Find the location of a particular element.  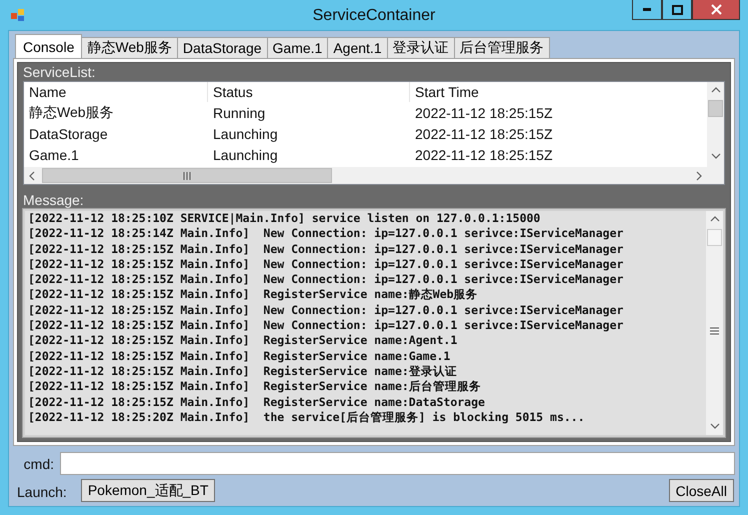

tab: Agent.1 is located at coordinates (357, 47).